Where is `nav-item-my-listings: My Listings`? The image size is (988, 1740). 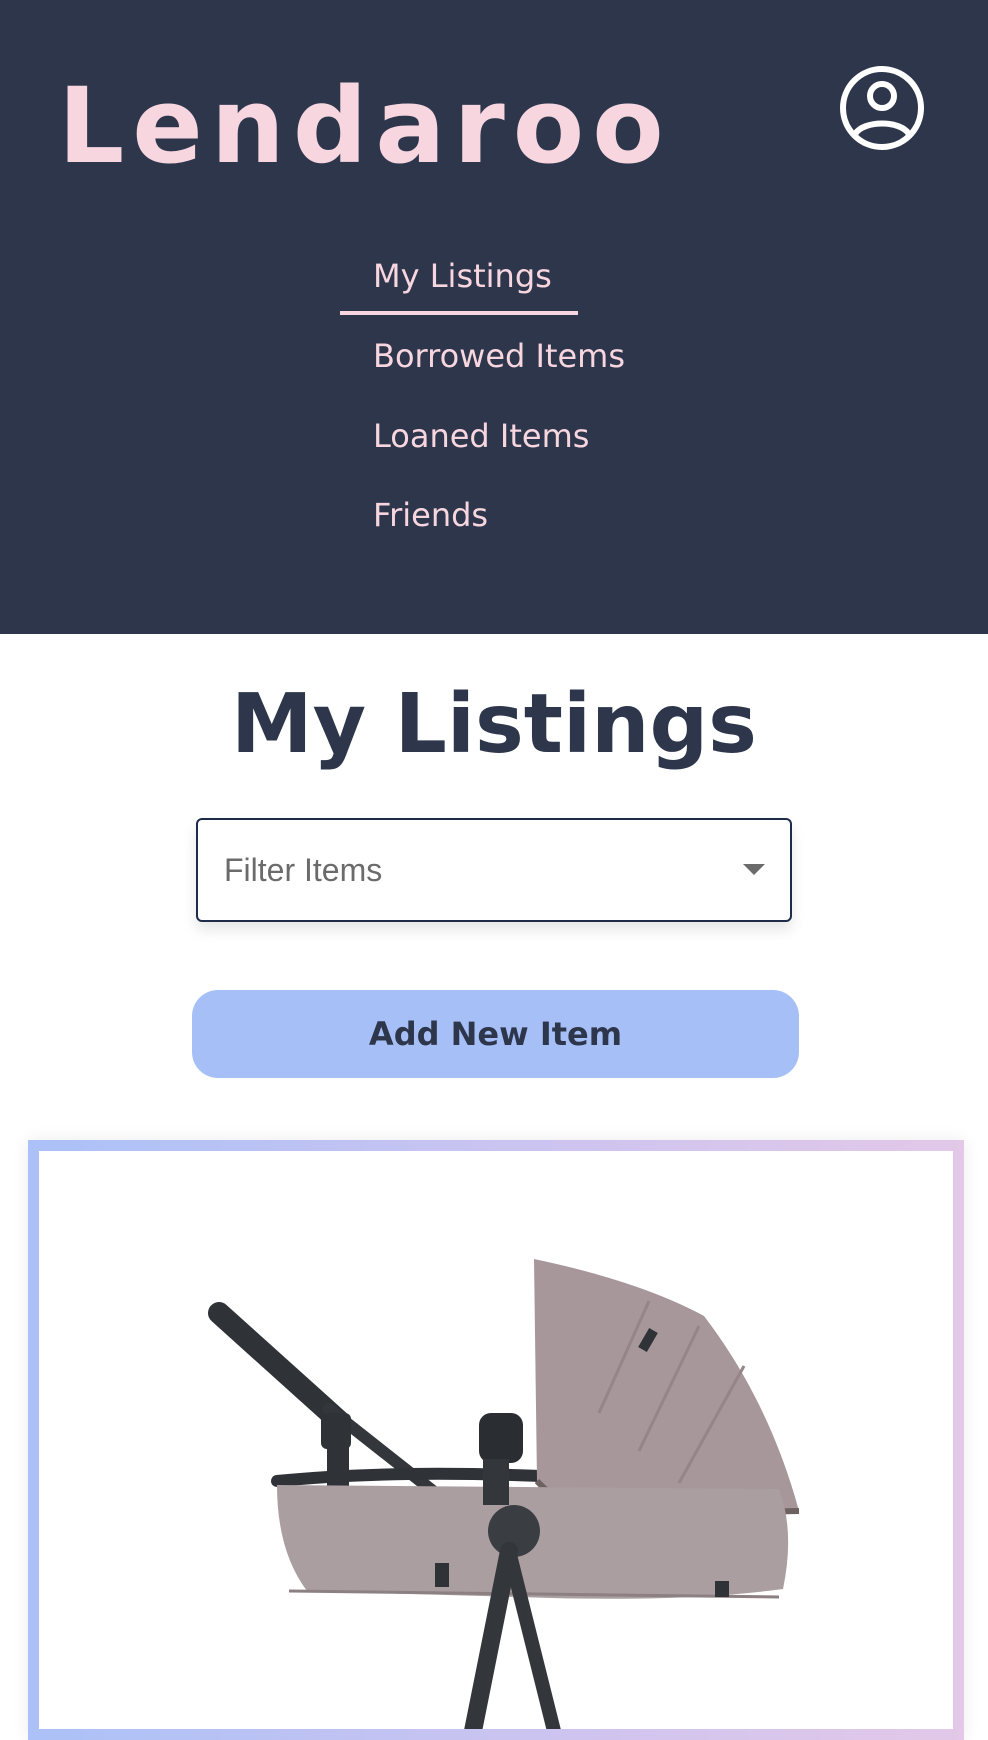
nav-item-my-listings: My Listings is located at coordinates (462, 276).